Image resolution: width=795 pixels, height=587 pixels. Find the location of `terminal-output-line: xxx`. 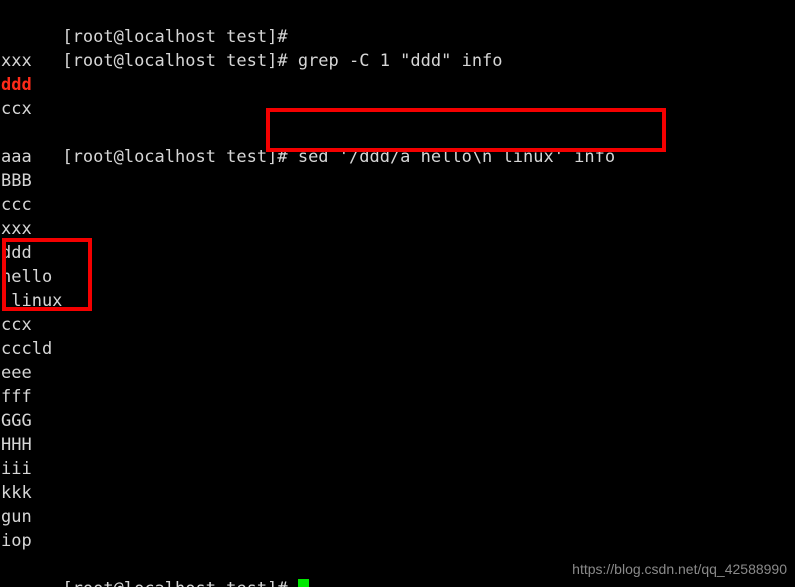

terminal-output-line: xxx is located at coordinates (16, 229).